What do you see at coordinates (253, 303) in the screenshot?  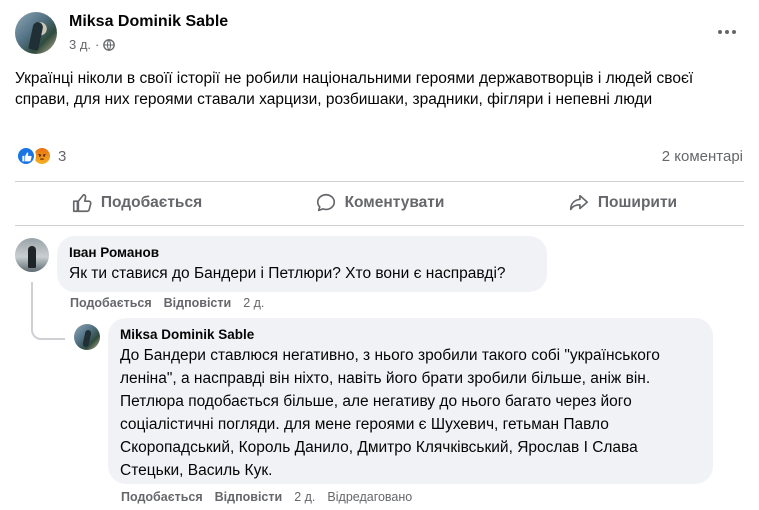 I see `comment-time: 2 д.` at bounding box center [253, 303].